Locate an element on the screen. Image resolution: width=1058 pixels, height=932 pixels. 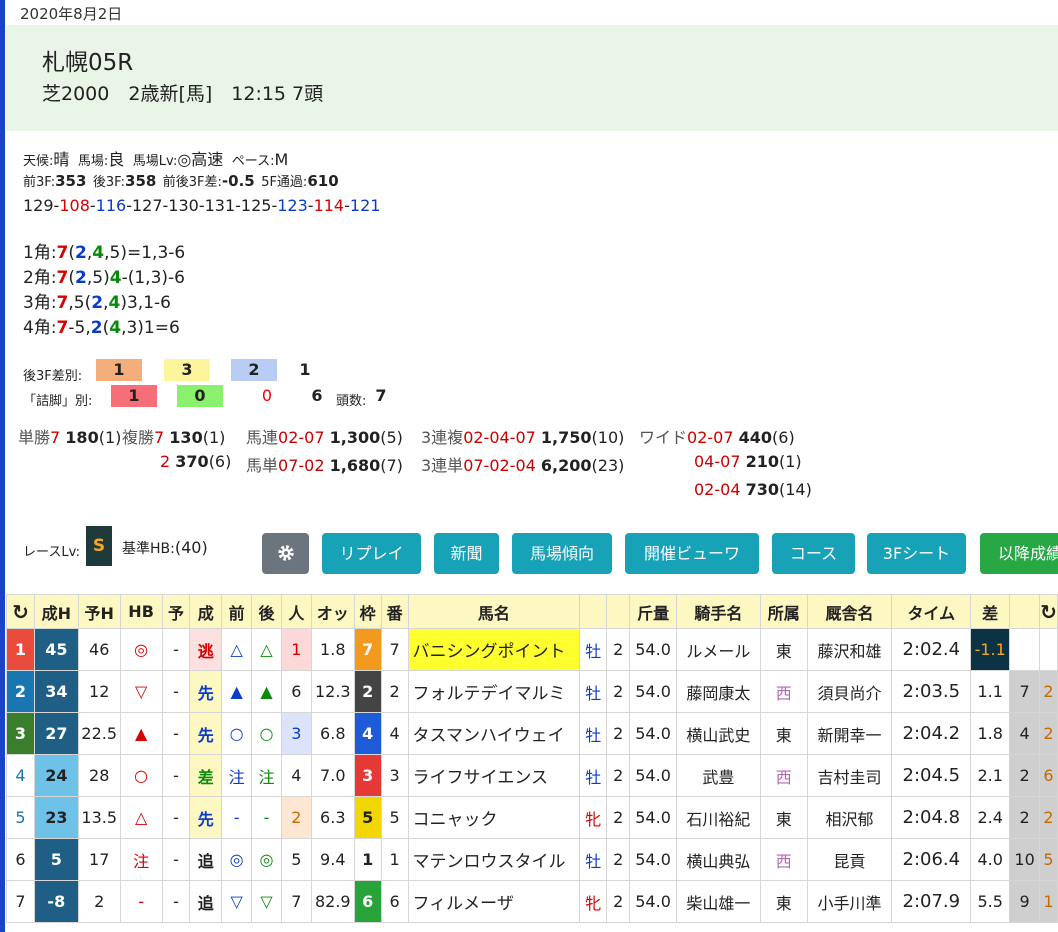
text-segment: ,5( is located at coordinates (80, 303).